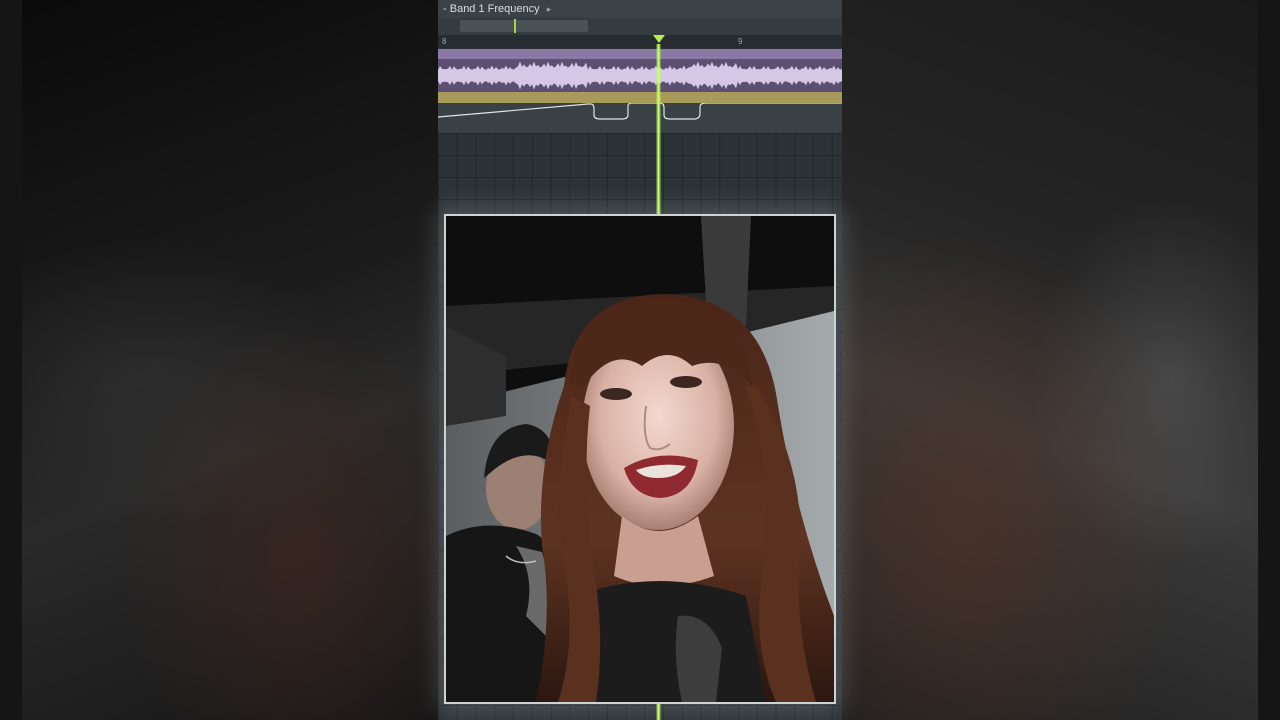 The height and width of the screenshot is (720, 1280). What do you see at coordinates (444, 41) in the screenshot?
I see `ruler-mark-8: 8` at bounding box center [444, 41].